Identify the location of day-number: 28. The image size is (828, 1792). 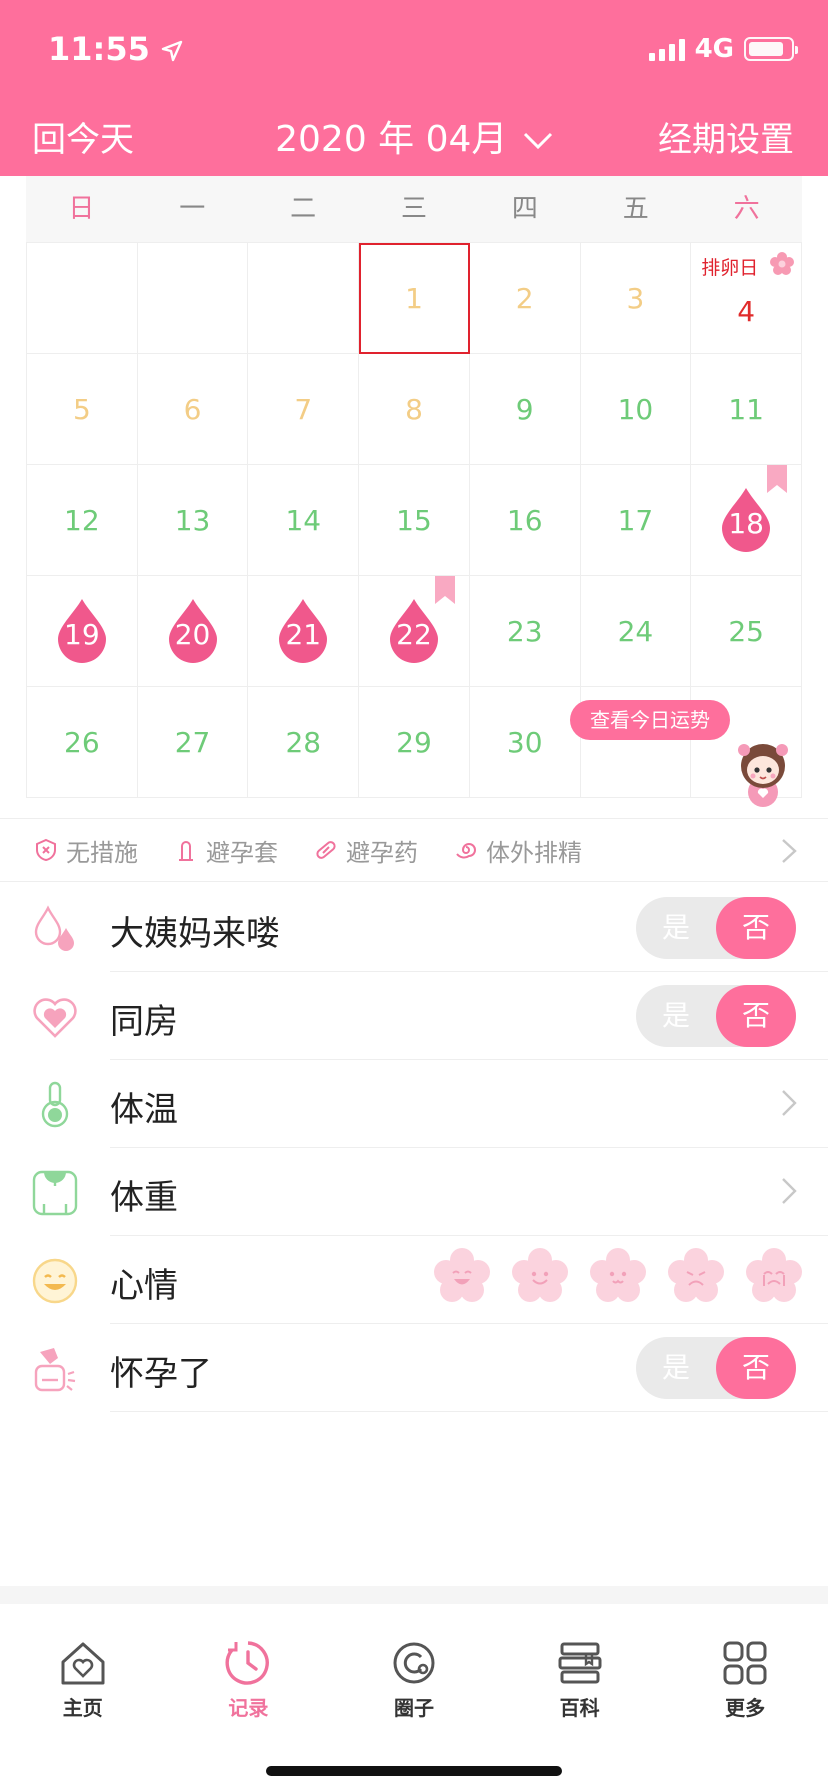
(303, 742).